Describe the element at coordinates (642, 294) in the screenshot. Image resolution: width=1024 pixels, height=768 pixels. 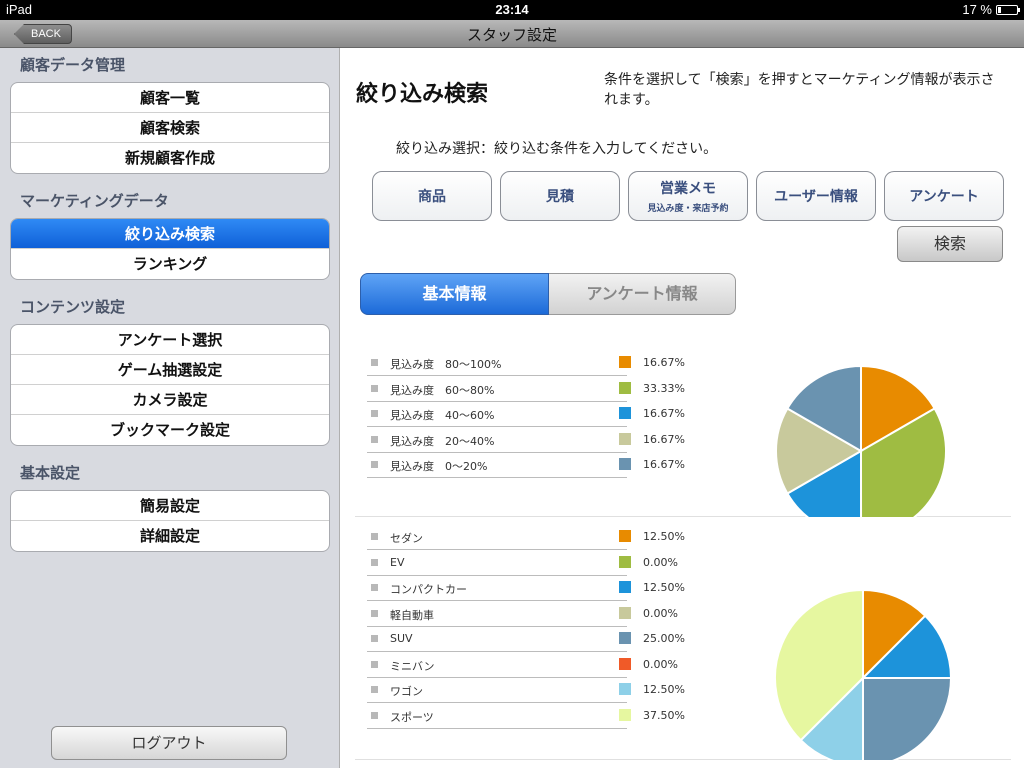
I see `tab-survey-info: アンケート情報` at that location.